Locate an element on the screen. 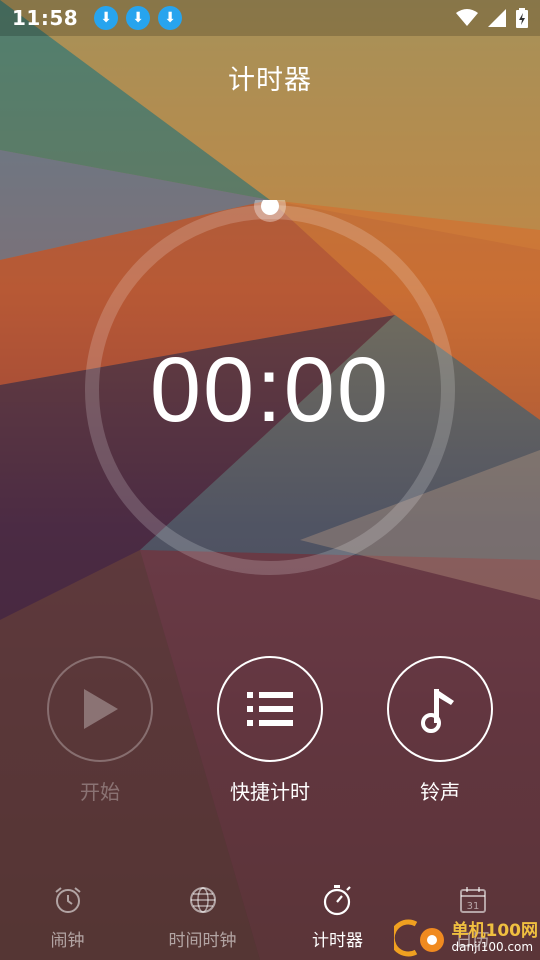 The width and height of the screenshot is (540, 960). nav-item-timer: 计时器 is located at coordinates (337, 918).